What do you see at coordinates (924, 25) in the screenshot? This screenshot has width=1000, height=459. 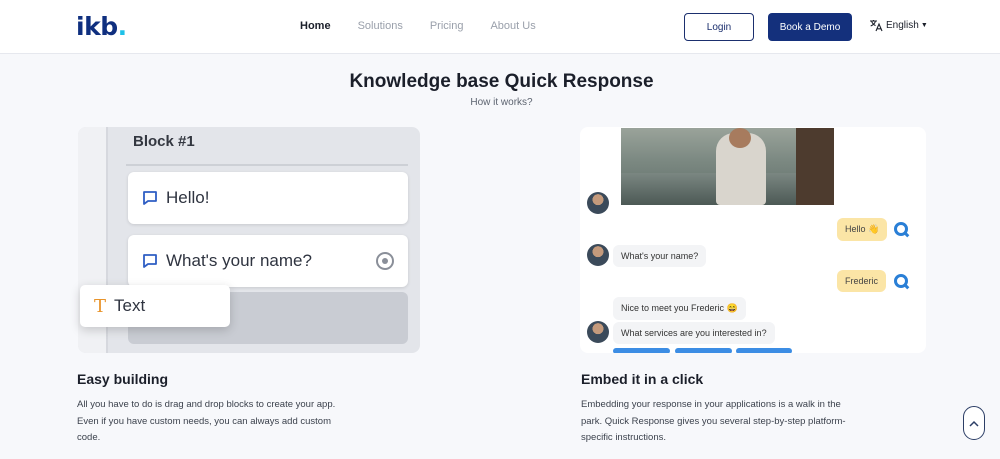 I see `caret-down-icon: ▼` at bounding box center [924, 25].